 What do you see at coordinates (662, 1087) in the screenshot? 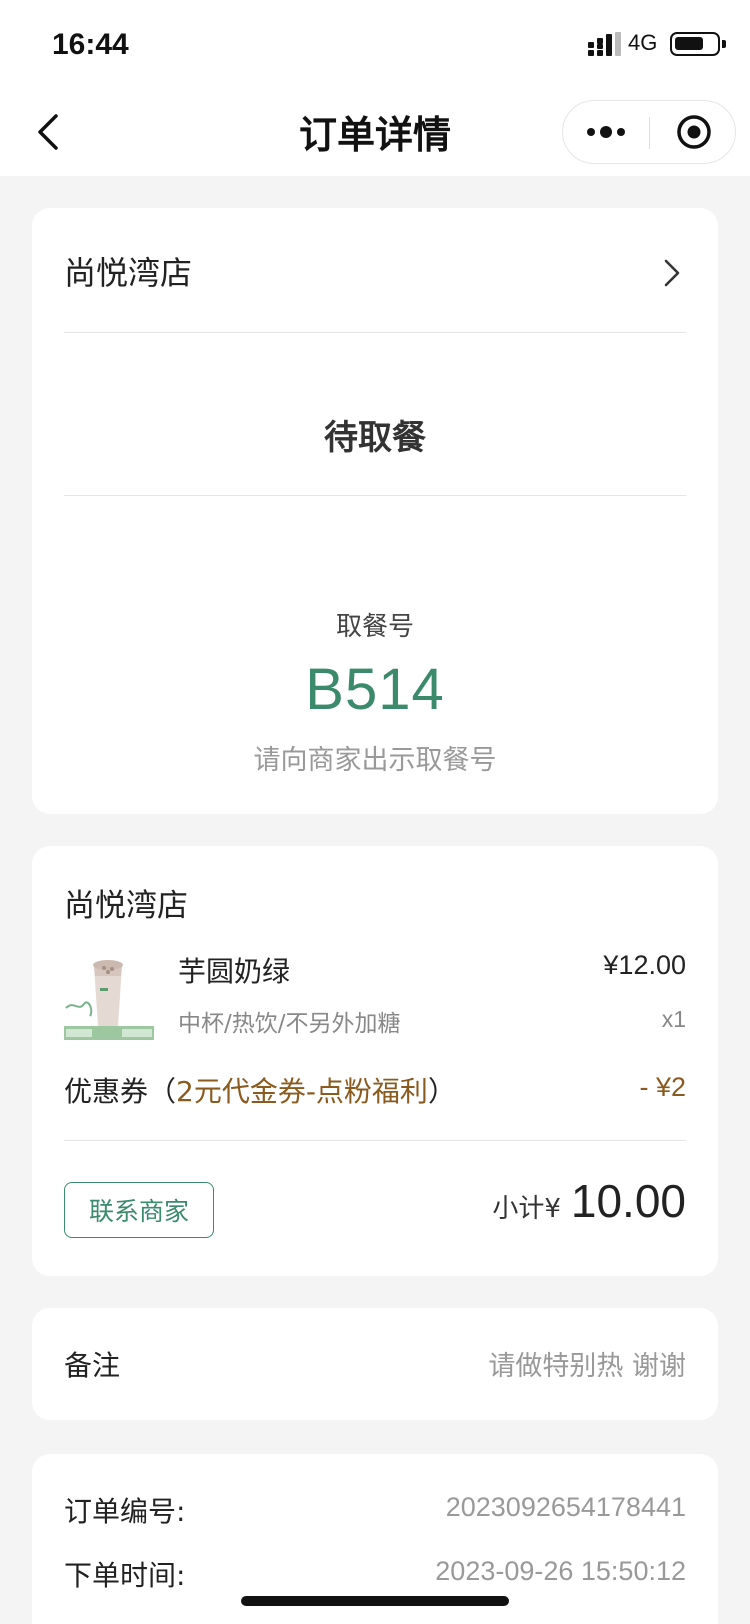
I see `coupon-amount: - ¥2` at bounding box center [662, 1087].